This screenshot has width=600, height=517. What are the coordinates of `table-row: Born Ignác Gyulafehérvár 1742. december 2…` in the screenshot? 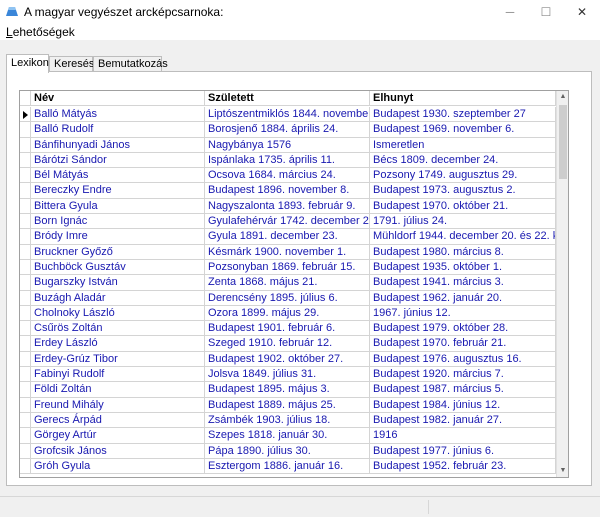 It's located at (288, 222).